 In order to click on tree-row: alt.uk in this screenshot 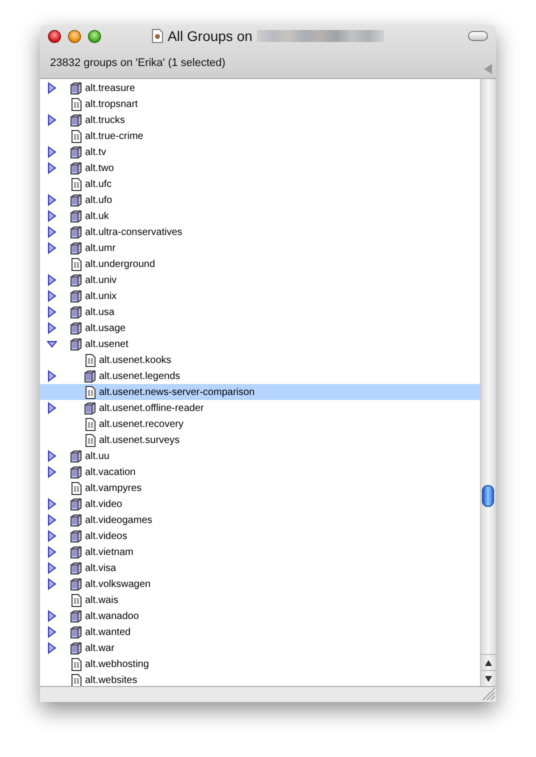, I will do `click(260, 216)`.